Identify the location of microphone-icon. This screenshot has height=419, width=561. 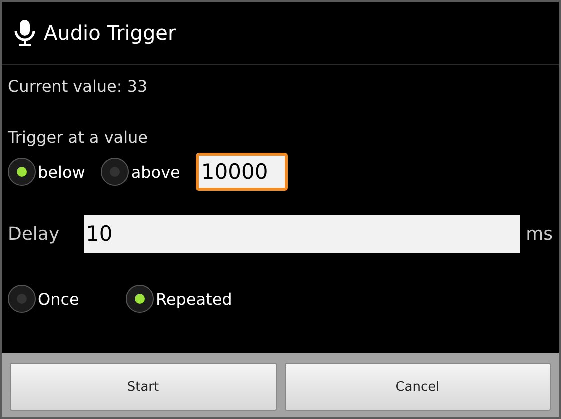
(25, 33).